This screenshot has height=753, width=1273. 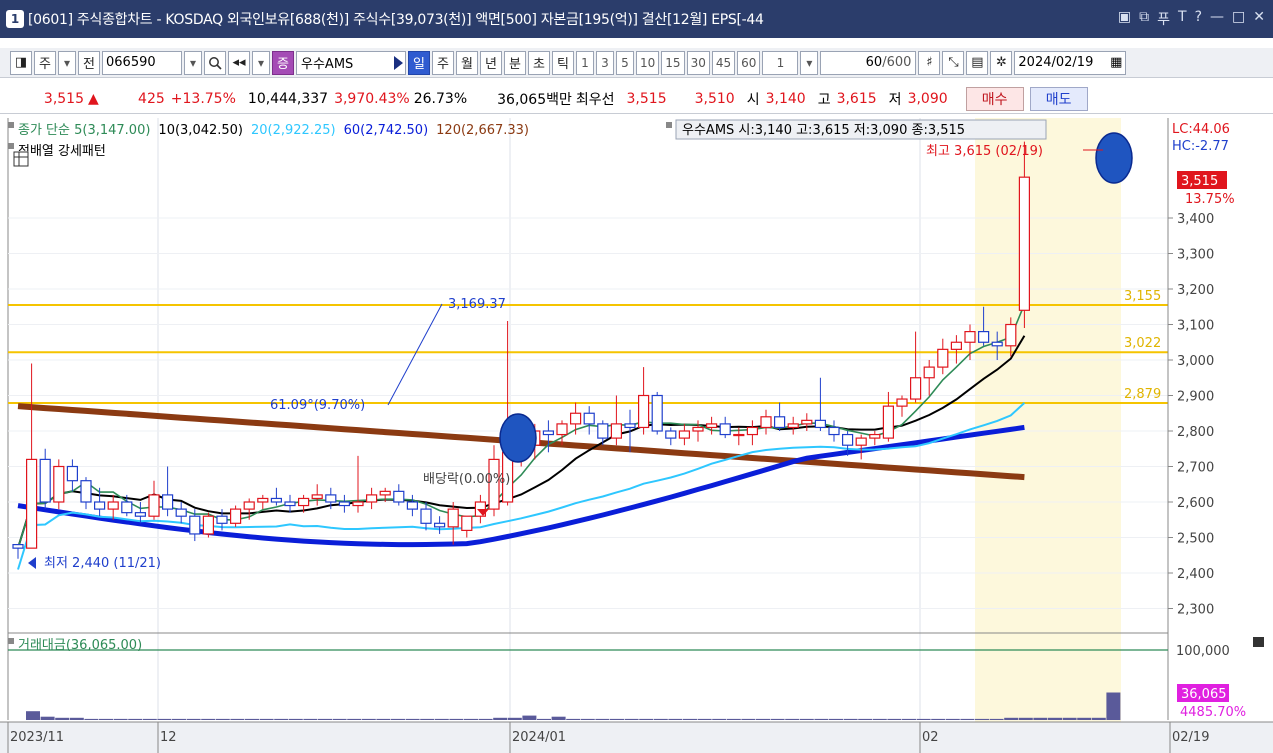 What do you see at coordinates (93, 98) in the screenshot?
I see `up-arrow-icon: ▲` at bounding box center [93, 98].